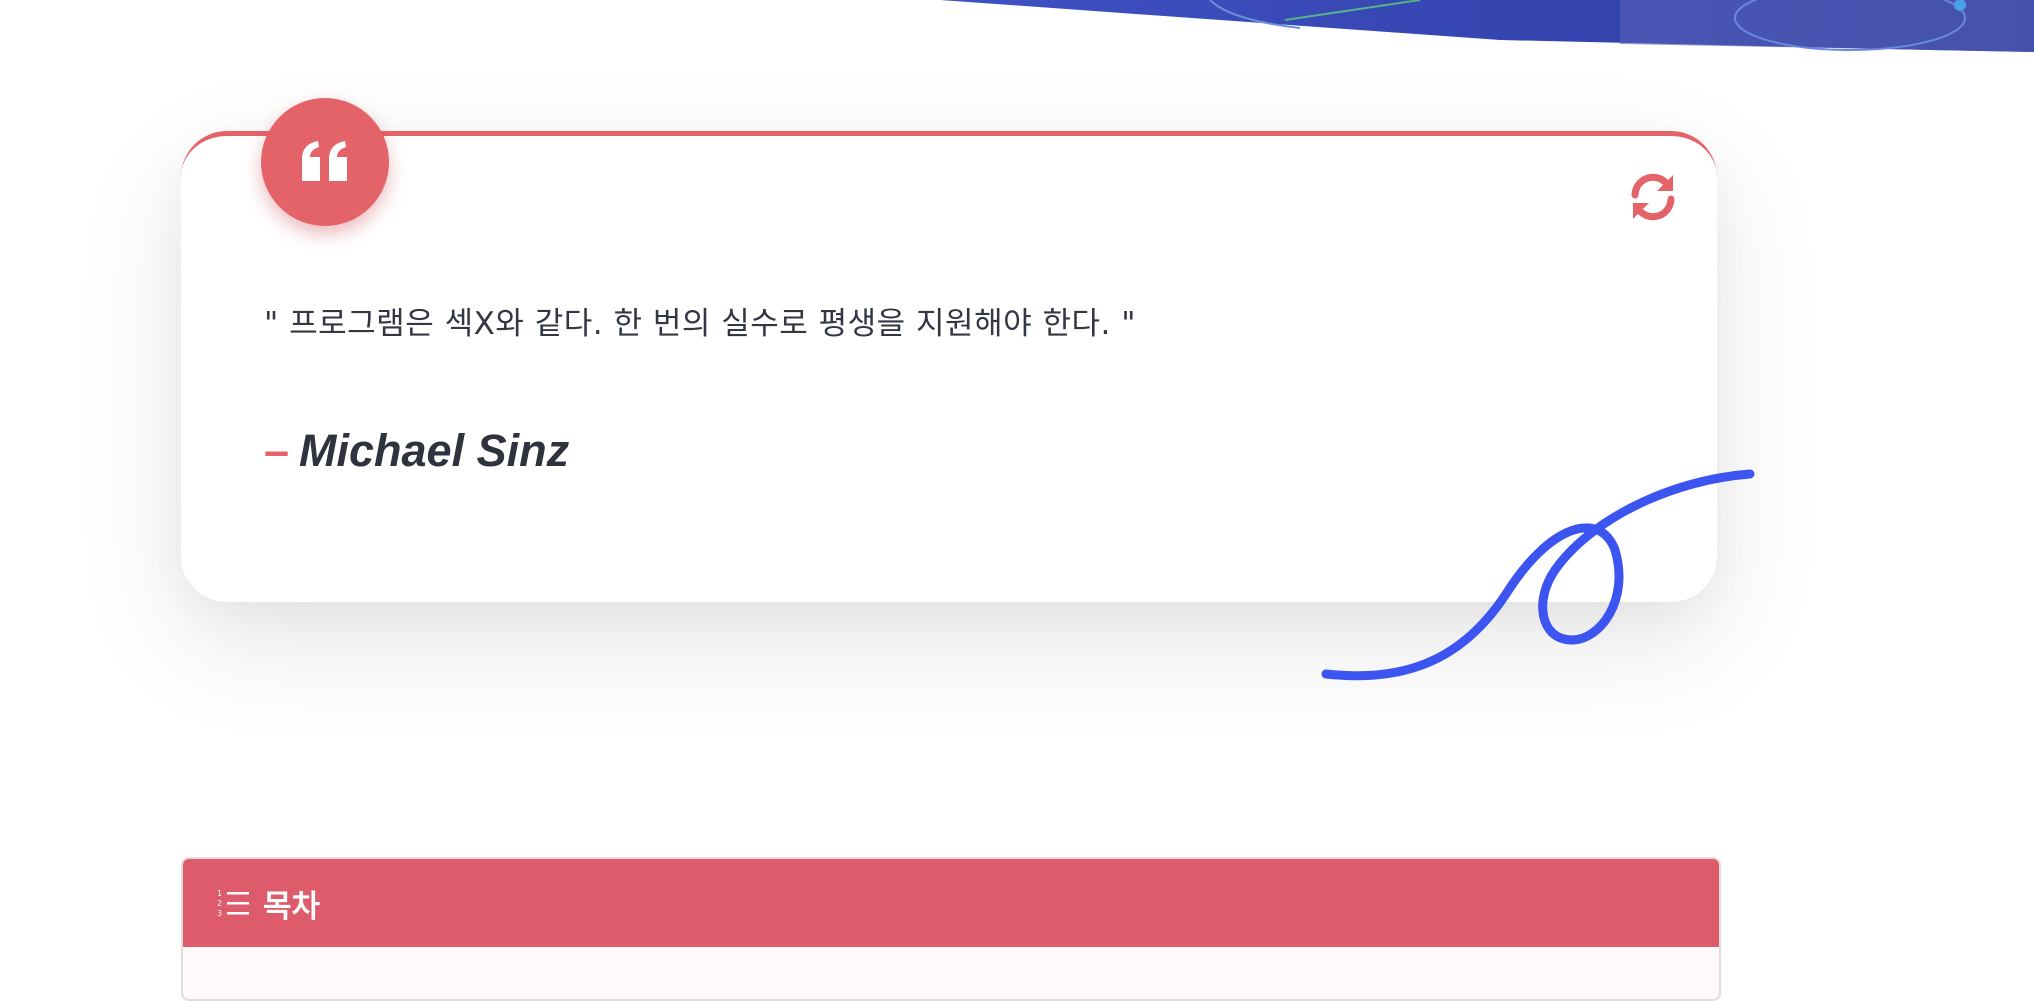  I want to click on author-dash: –, so click(277, 450).